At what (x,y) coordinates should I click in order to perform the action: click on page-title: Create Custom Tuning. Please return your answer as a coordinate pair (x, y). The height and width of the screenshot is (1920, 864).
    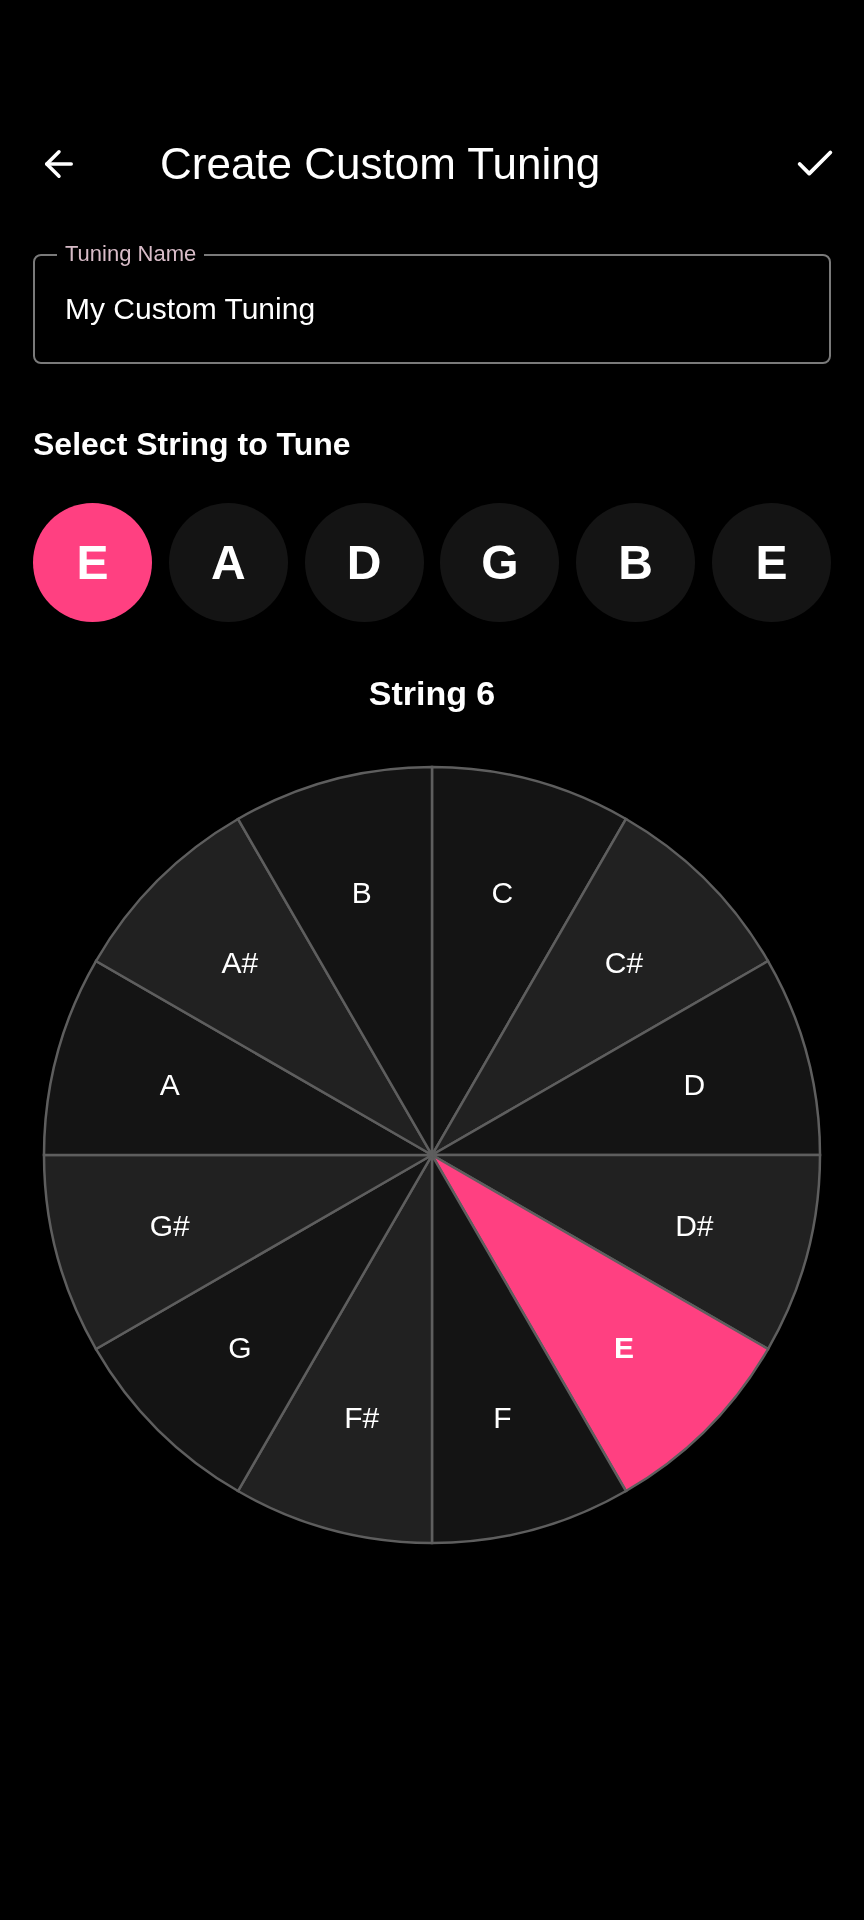
    Looking at the image, I should click on (381, 164).